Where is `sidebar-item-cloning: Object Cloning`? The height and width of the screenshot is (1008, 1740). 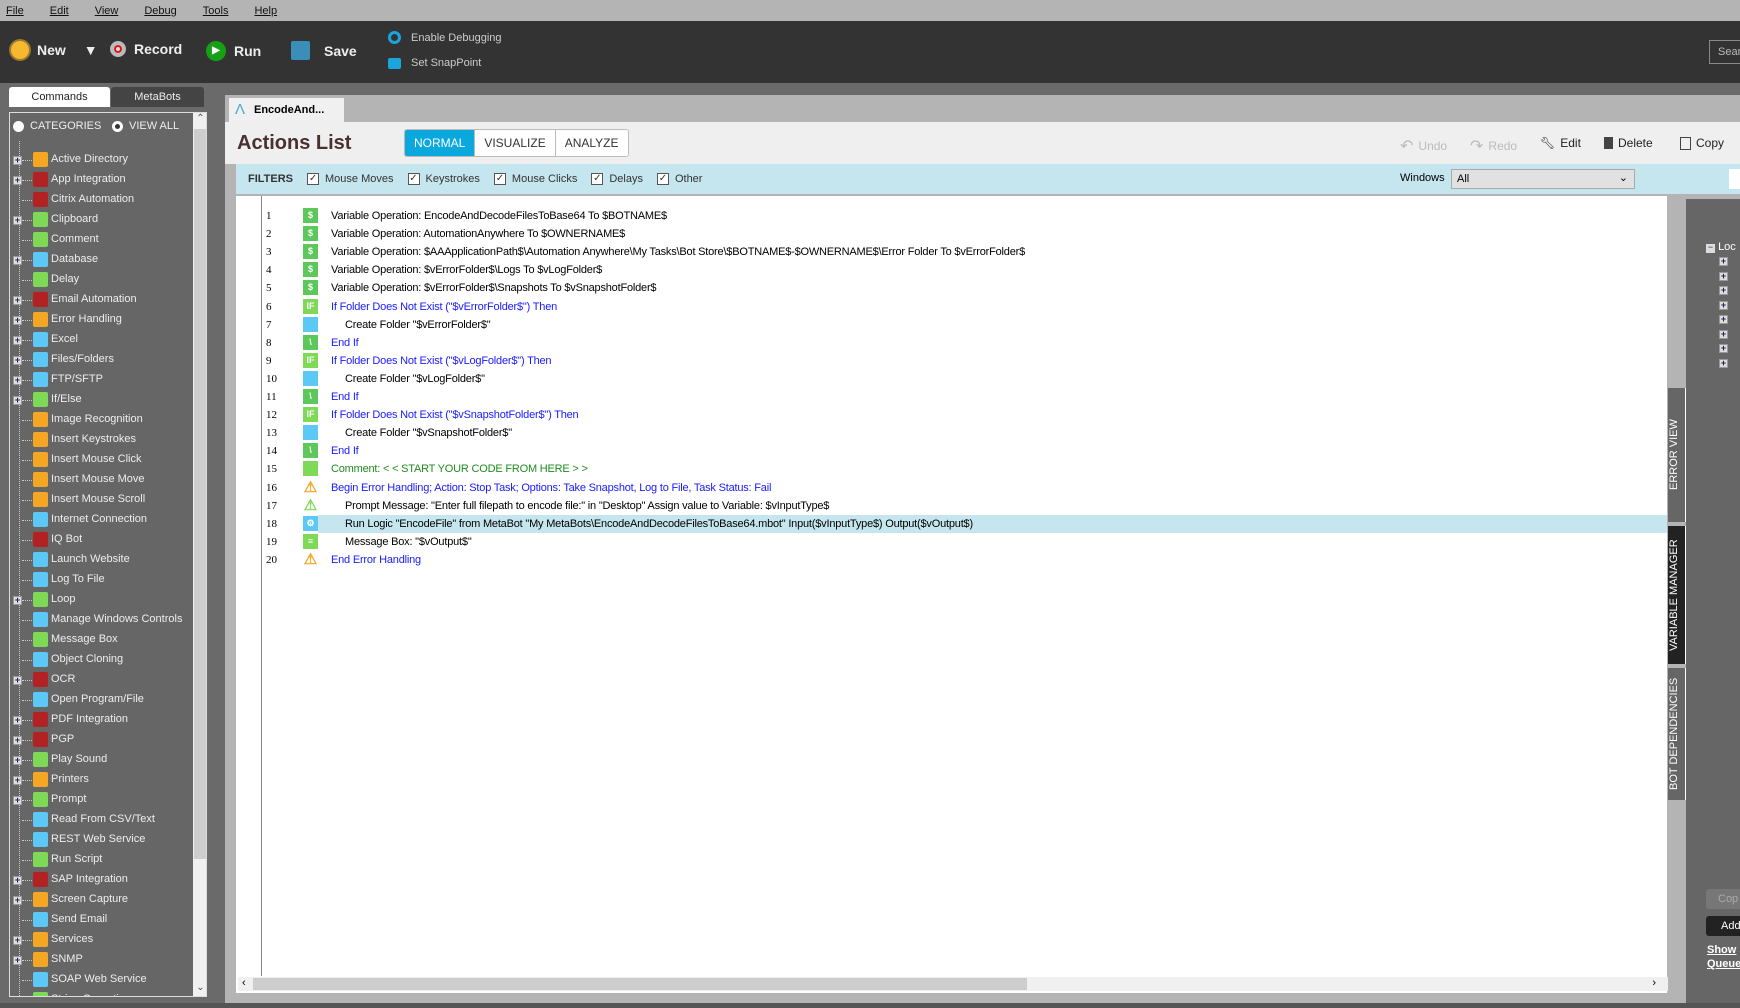 sidebar-item-cloning: Object Cloning is located at coordinates (100, 660).